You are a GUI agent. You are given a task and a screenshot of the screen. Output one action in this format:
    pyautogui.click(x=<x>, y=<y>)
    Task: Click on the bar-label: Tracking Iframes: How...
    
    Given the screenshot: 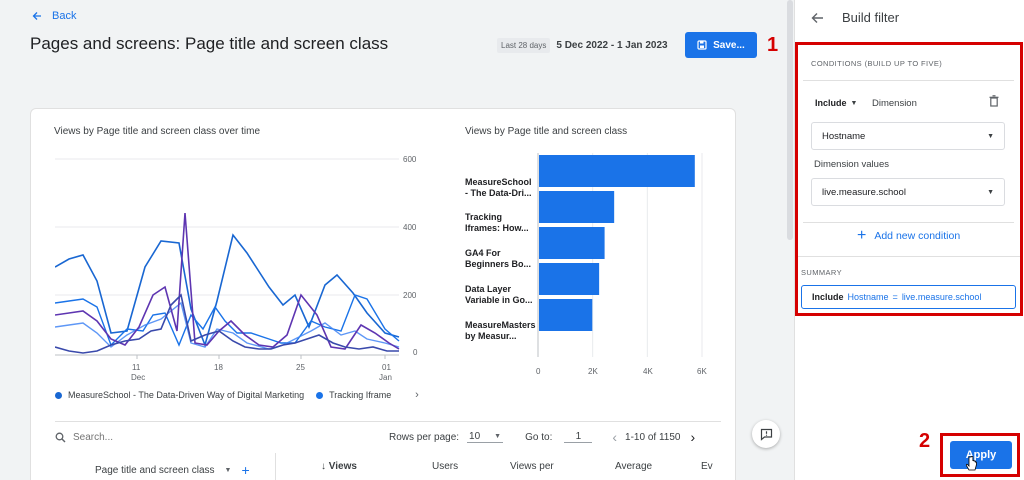 What is the action you would take?
    pyautogui.click(x=497, y=222)
    